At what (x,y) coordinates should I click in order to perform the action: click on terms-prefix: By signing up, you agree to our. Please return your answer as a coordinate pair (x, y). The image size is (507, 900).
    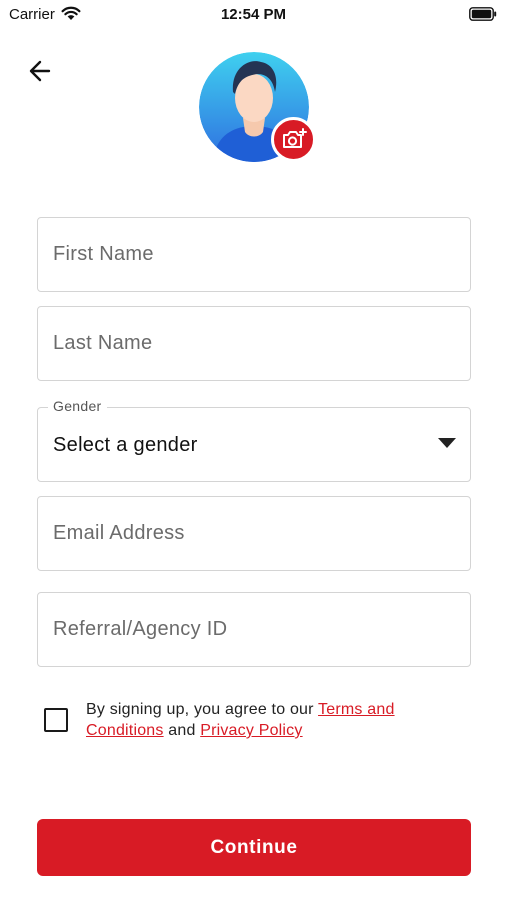
    Looking at the image, I should click on (202, 709).